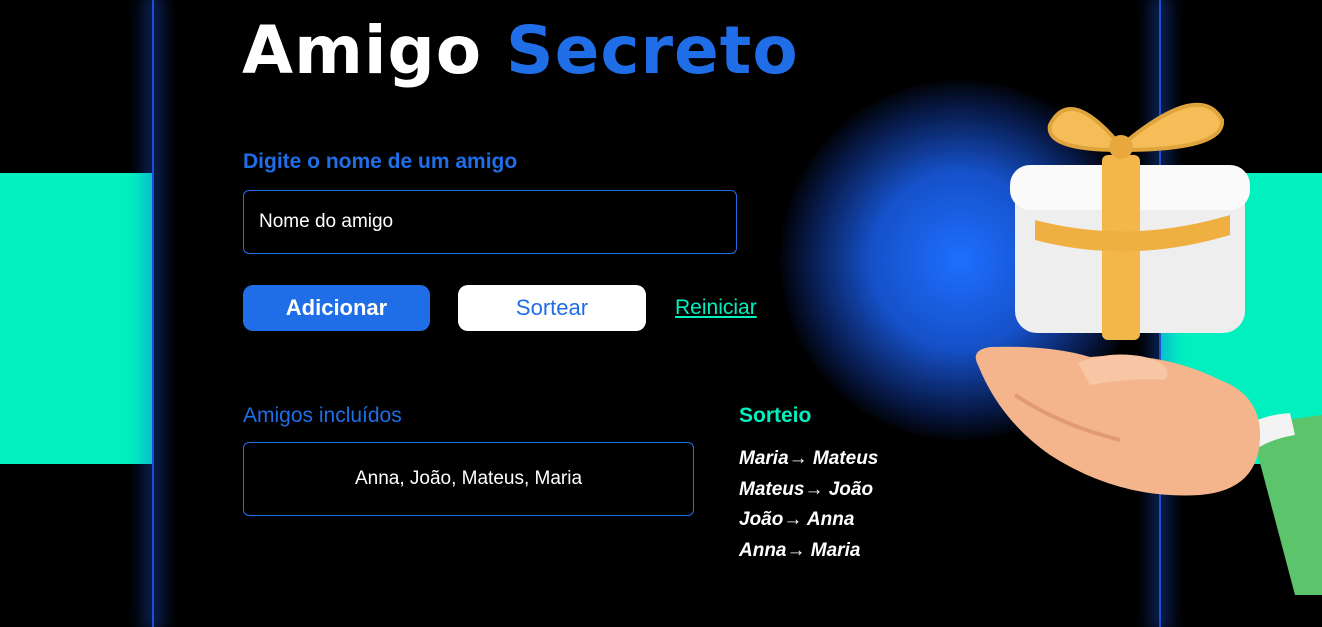  What do you see at coordinates (652, 50) in the screenshot?
I see `title-word-secreto: Secreto` at bounding box center [652, 50].